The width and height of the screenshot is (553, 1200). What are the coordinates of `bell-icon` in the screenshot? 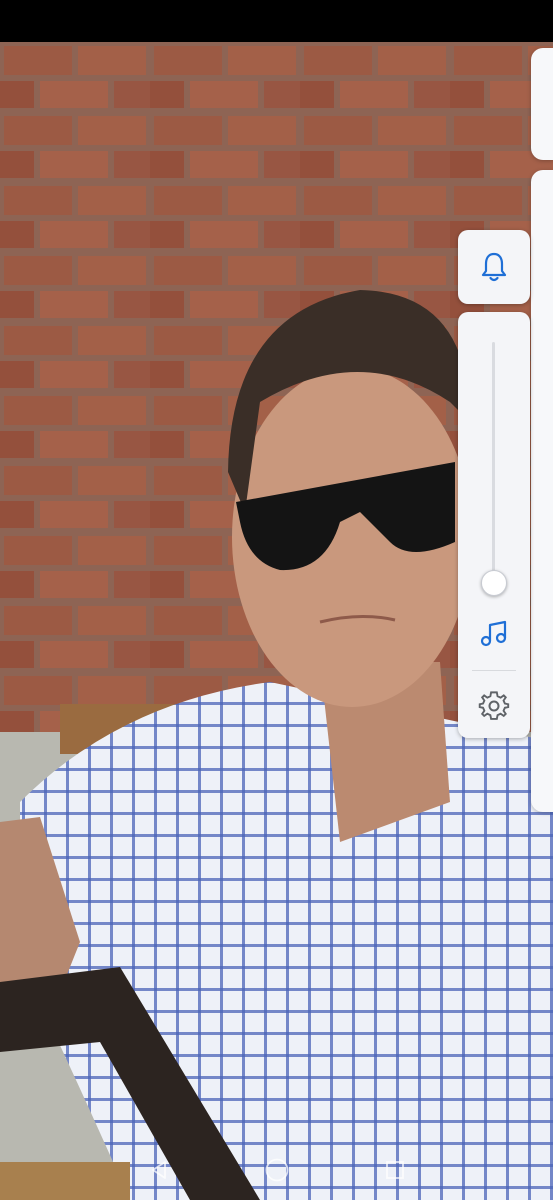 It's located at (494, 267).